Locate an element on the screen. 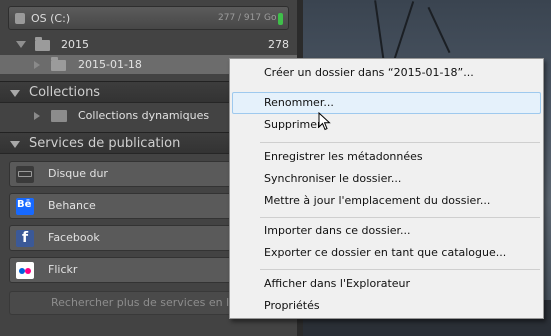 The height and width of the screenshot is (336, 551). menu-item-label: Afficher dans l'Explorateur is located at coordinates (337, 283).